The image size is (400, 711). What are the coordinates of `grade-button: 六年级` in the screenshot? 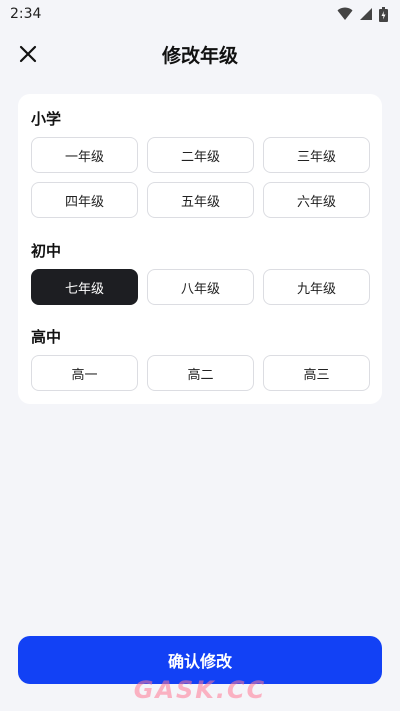 It's located at (316, 200).